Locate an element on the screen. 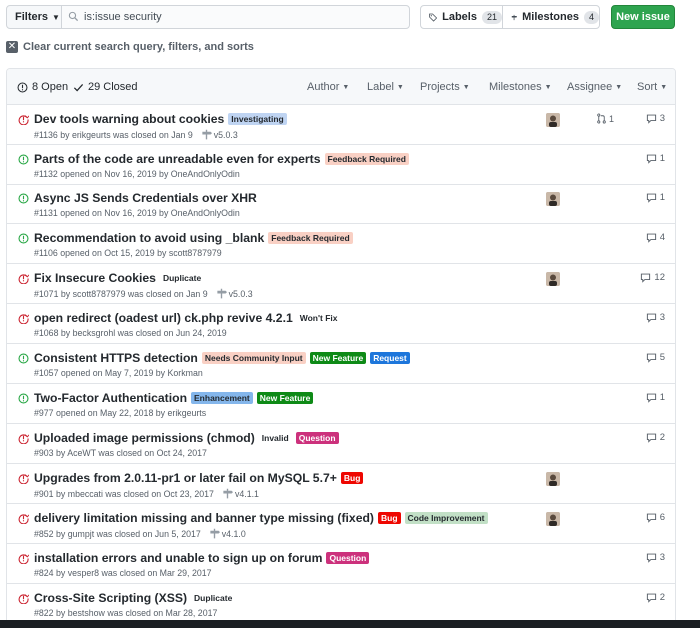 The width and height of the screenshot is (700, 628). issue-meta-text: #852 by gumpjt was closed on Jun 5, 2017 is located at coordinates (117, 533).